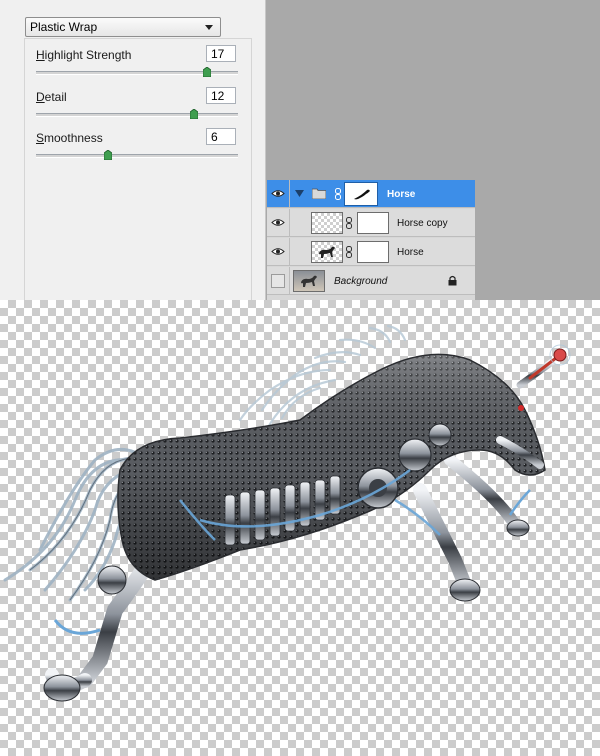 The height and width of the screenshot is (756, 600). I want to click on smoothness-label: Smoothness, so click(69, 138).